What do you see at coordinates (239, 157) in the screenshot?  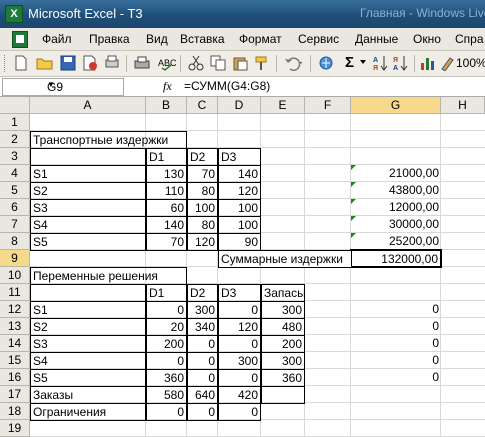 I see `cell-d3: D3` at bounding box center [239, 157].